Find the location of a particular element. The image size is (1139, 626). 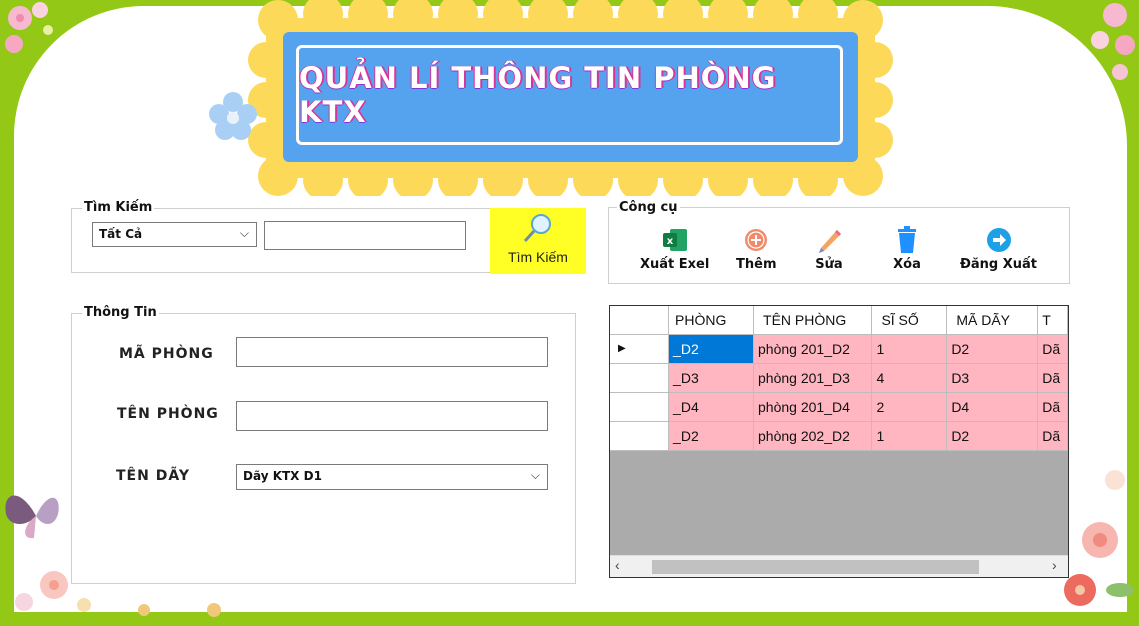

column-header: MÃ DÃY is located at coordinates (992, 320).